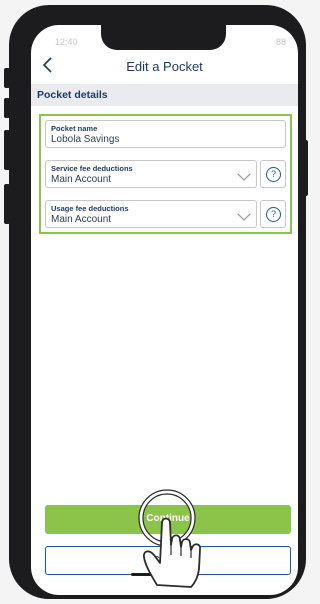 The width and height of the screenshot is (320, 604). I want to click on service-fee-label: Service fee deductions, so click(92, 168).